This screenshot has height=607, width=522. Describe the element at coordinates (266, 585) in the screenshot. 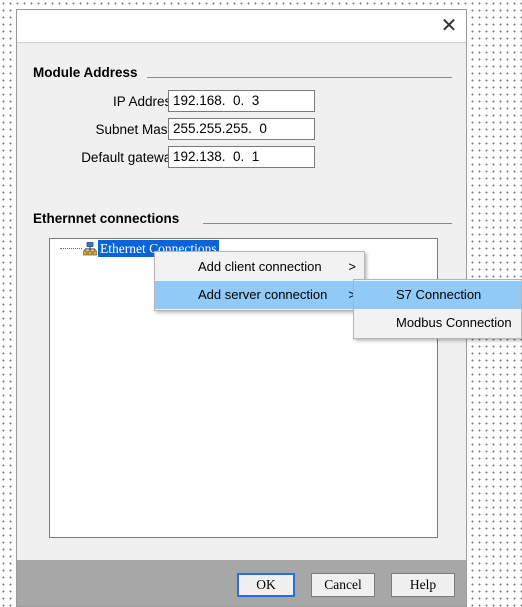

I see `ok-button: OK` at that location.